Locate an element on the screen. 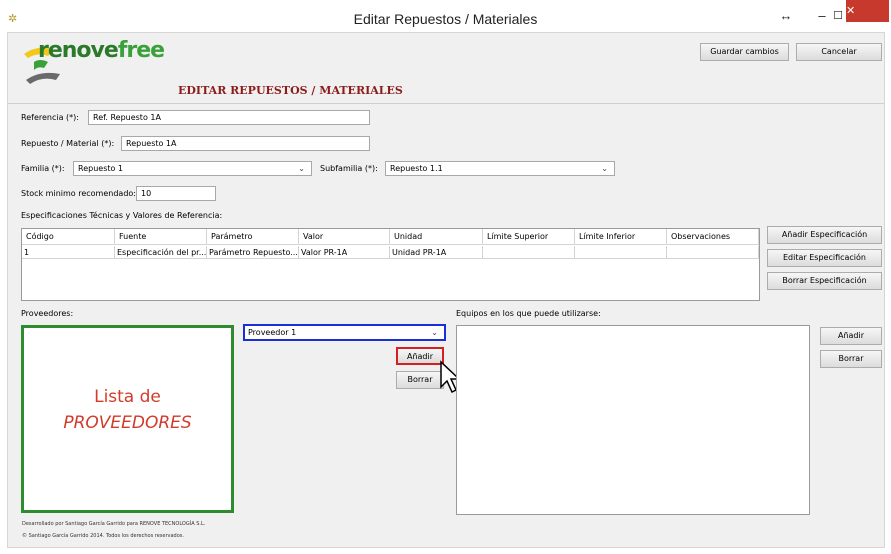  proveedores-annotation: Lista de PROVEEDORES is located at coordinates (127, 410).